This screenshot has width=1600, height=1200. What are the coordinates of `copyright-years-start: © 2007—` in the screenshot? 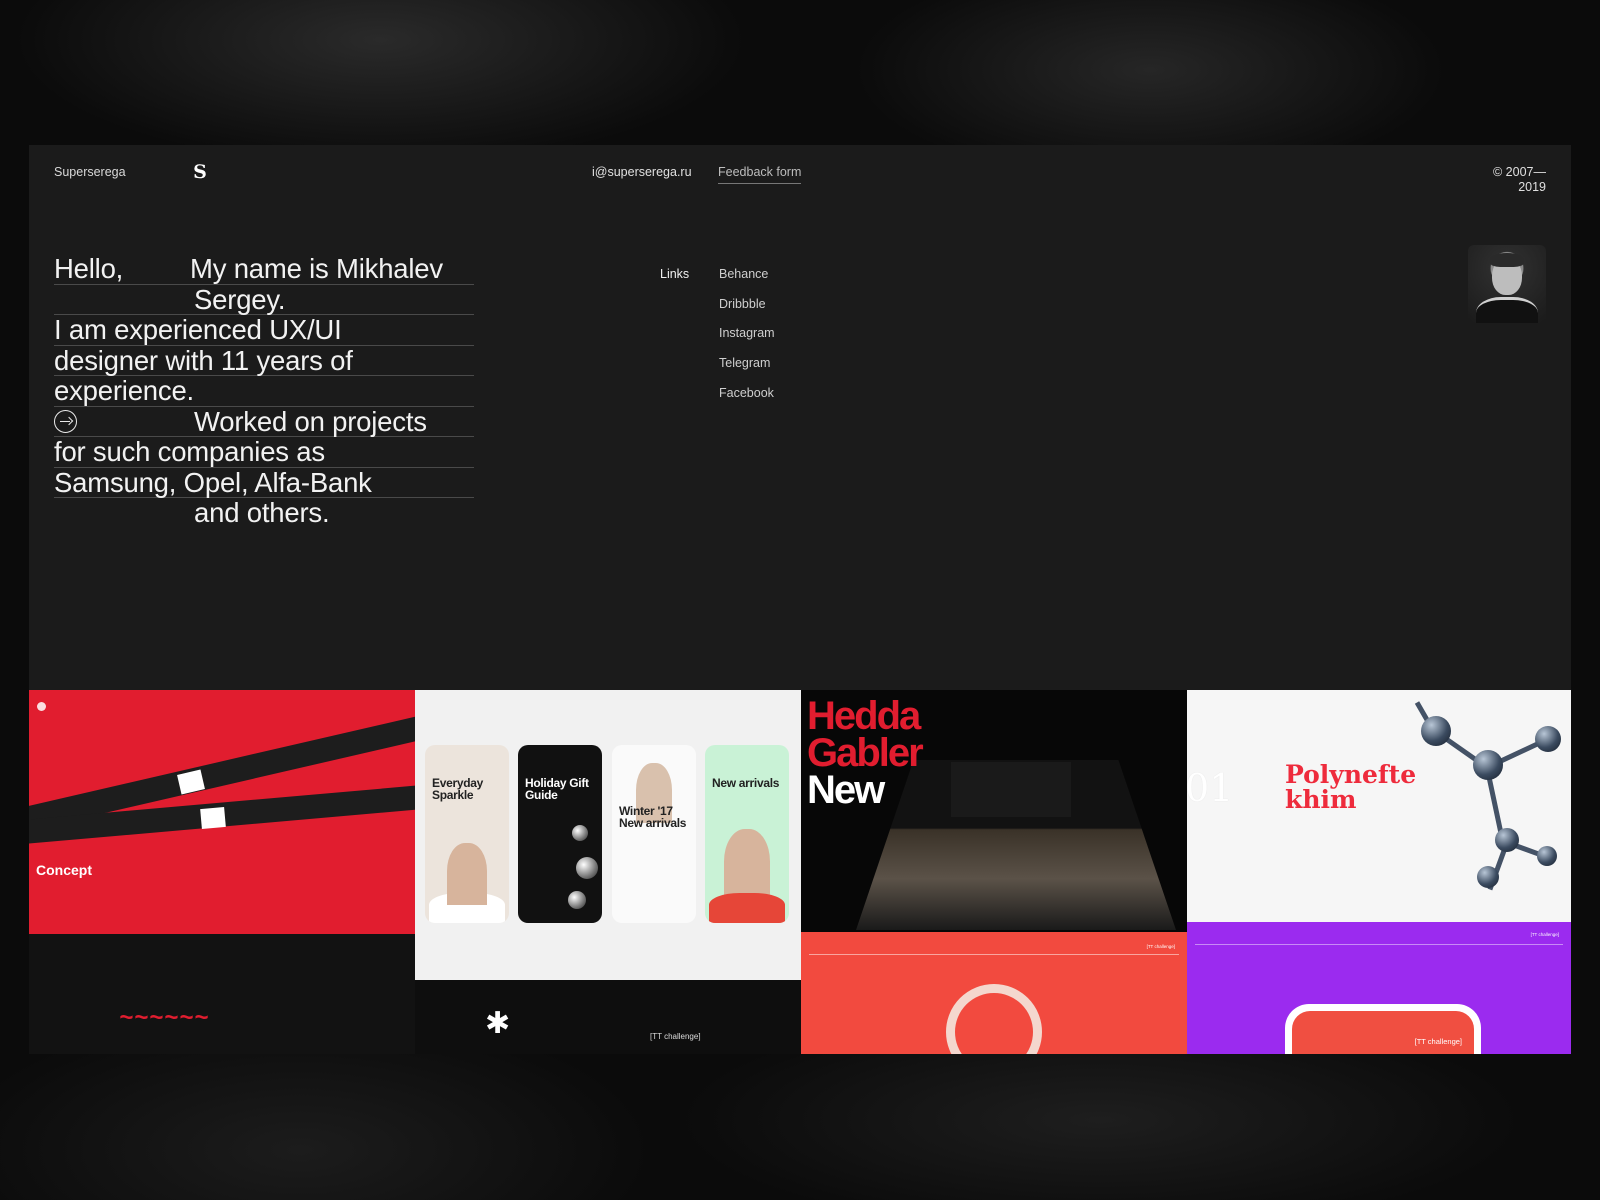 It's located at (1519, 172).